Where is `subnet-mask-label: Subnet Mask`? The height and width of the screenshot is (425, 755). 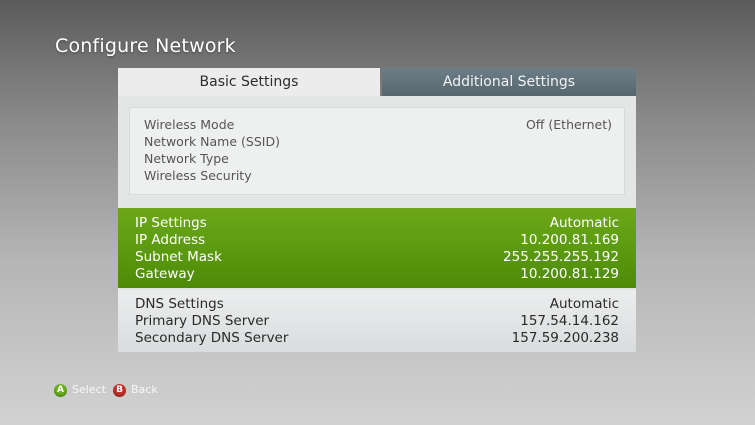
subnet-mask-label: Subnet Mask is located at coordinates (178, 257).